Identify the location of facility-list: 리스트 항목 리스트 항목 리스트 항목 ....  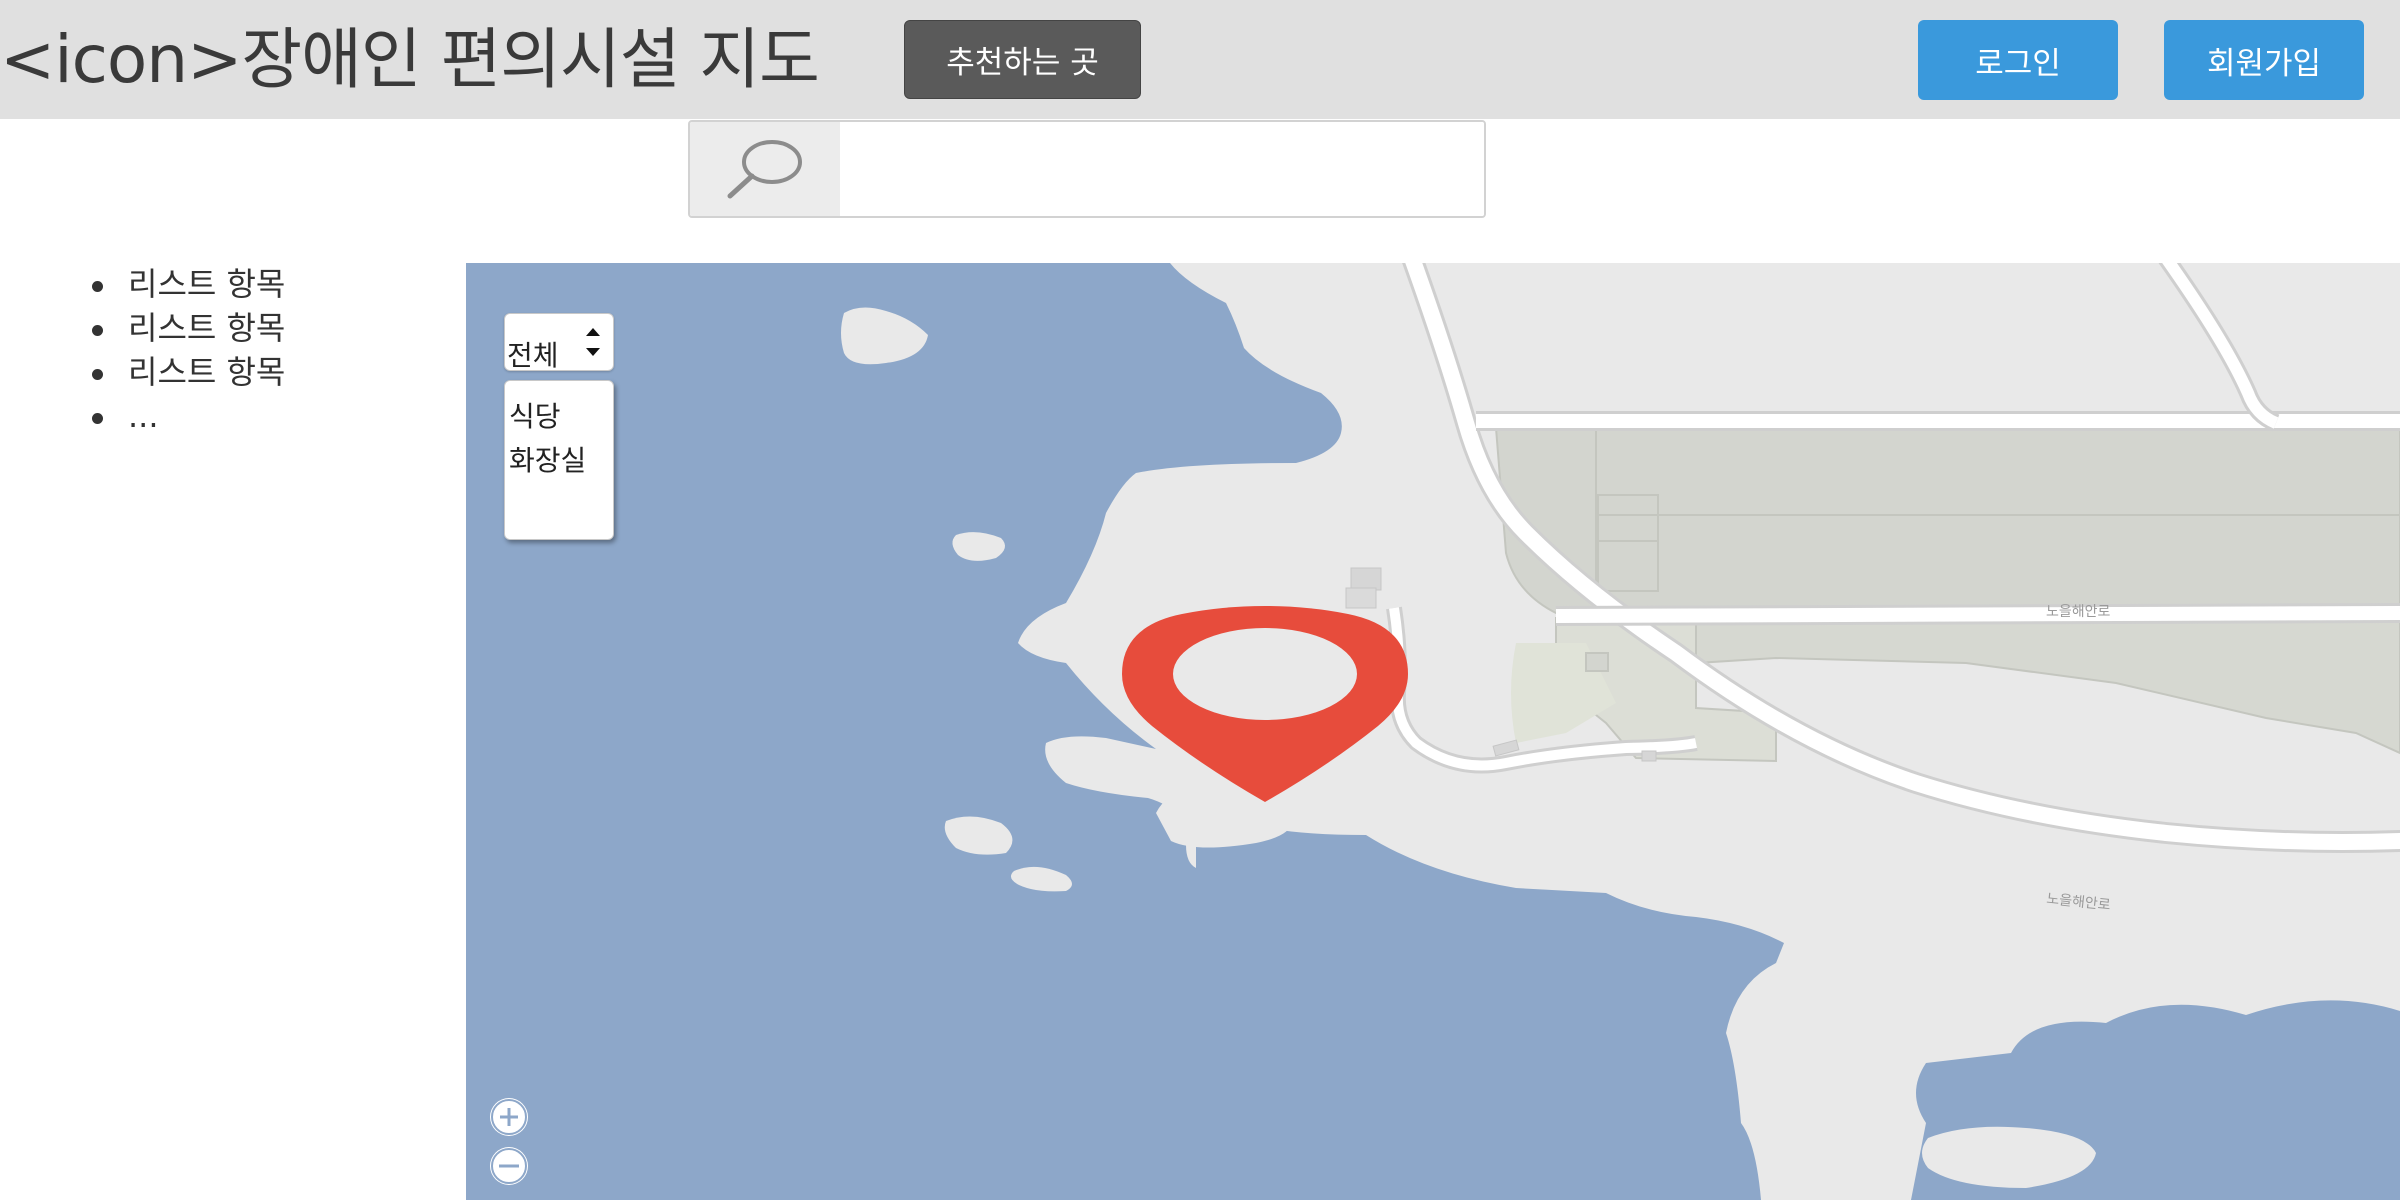
(188, 350).